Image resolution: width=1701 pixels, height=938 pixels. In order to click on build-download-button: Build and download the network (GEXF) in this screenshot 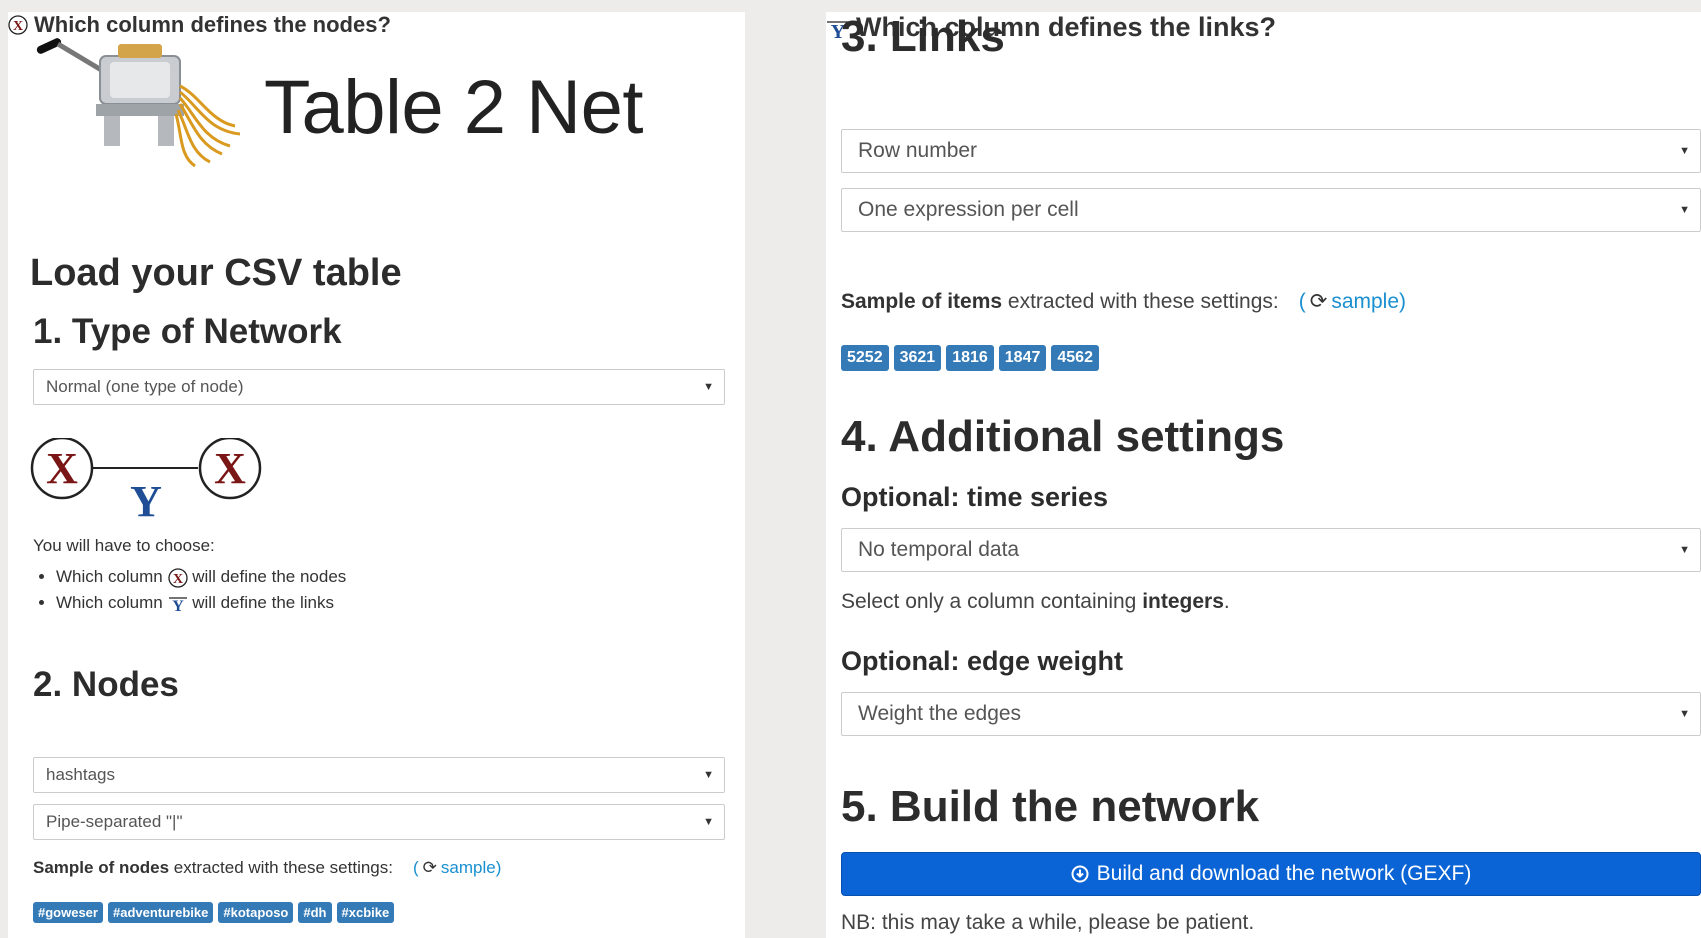, I will do `click(1271, 874)`.